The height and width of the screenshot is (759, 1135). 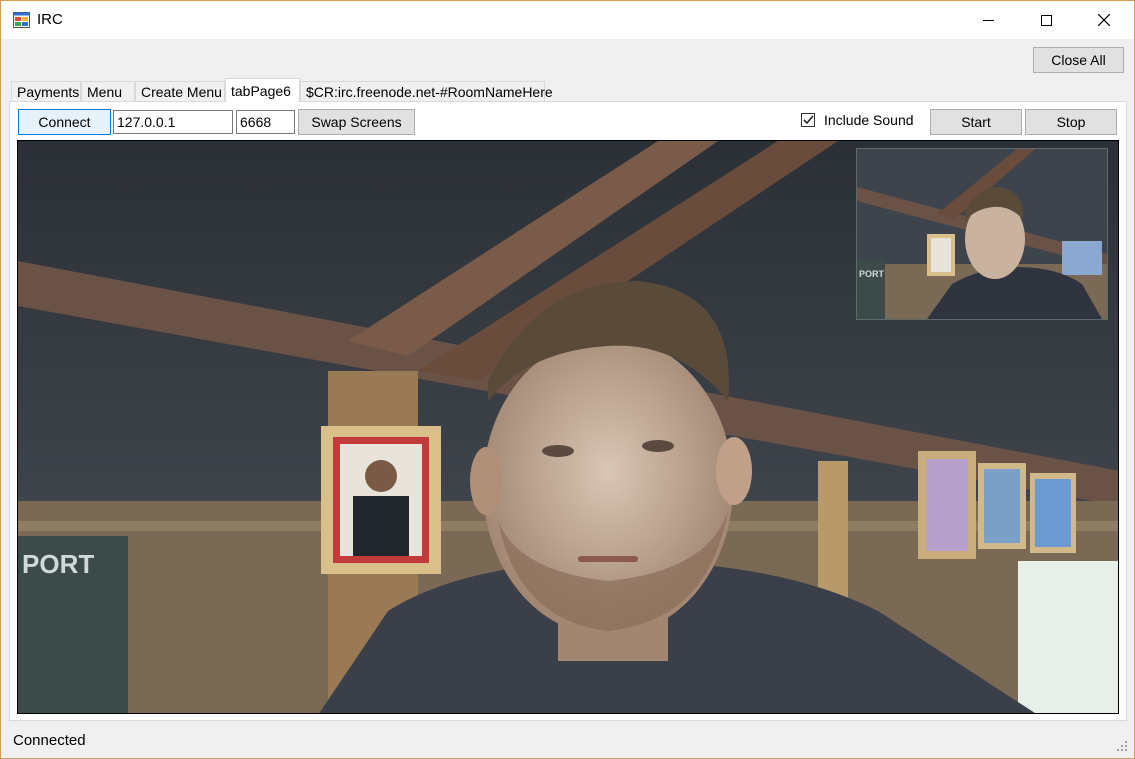 I want to click on maximize-icon, so click(x=1046, y=20).